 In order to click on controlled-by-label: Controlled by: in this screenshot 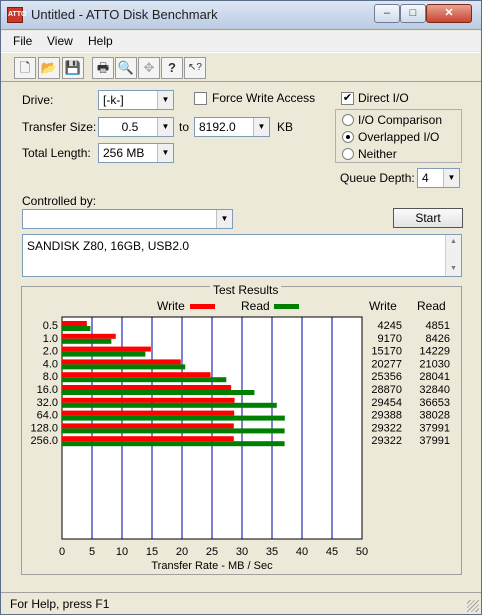, I will do `click(59, 201)`.